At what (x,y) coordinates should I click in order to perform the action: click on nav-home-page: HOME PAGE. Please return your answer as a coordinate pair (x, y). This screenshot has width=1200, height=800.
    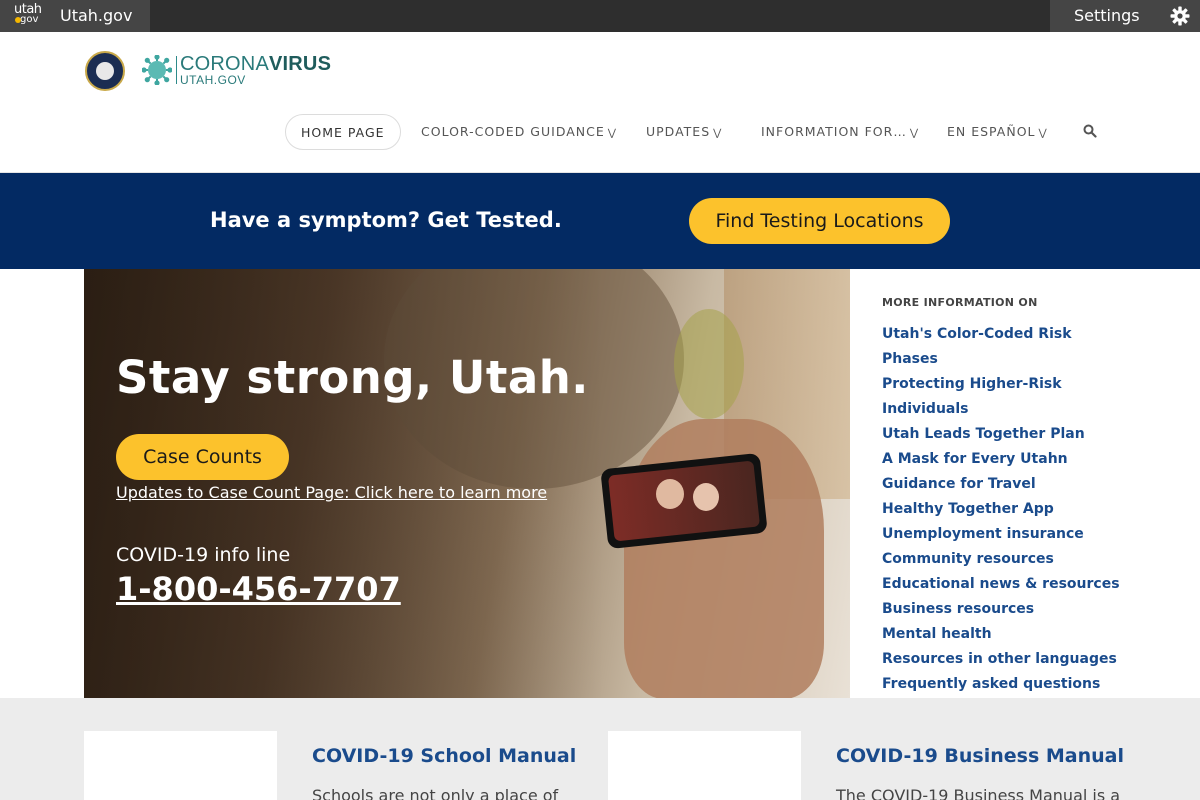
    Looking at the image, I should click on (343, 132).